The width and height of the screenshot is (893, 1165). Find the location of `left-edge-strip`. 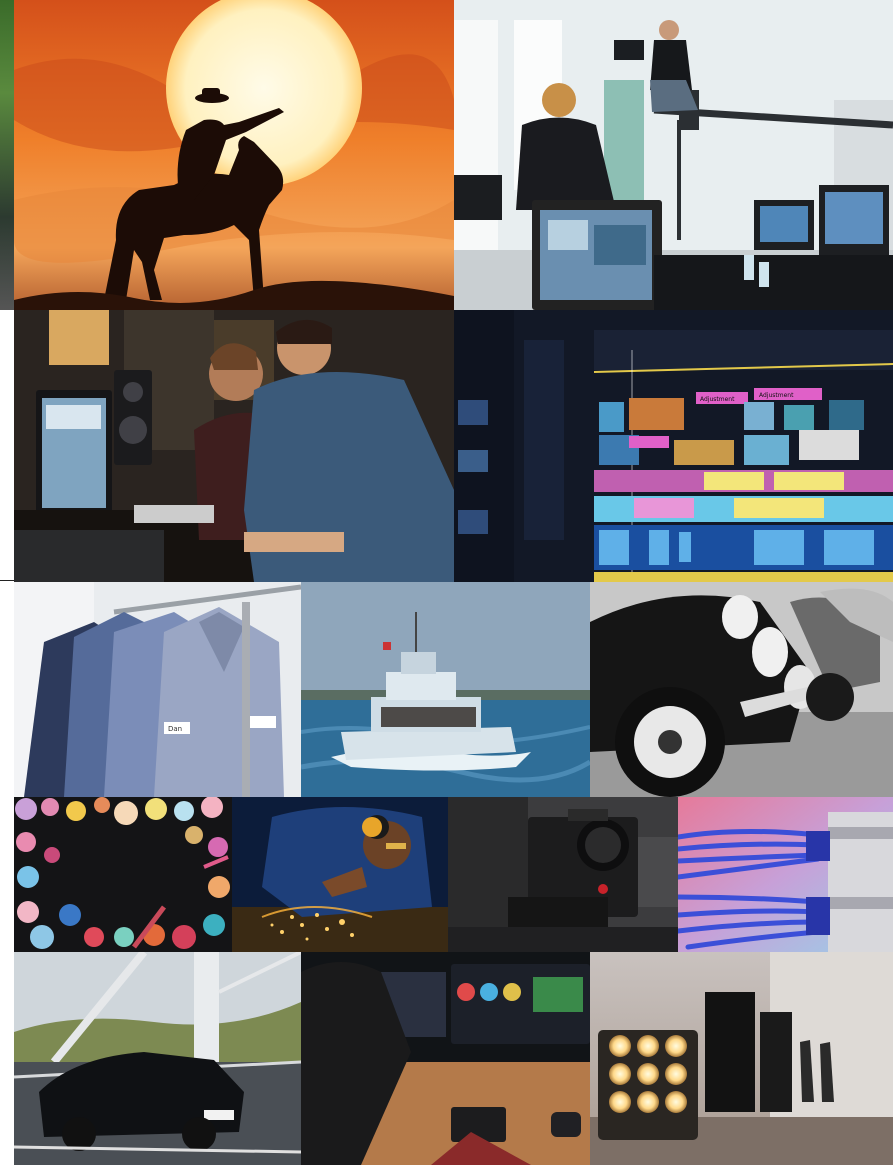

left-edge-strip is located at coordinates (7, 155).